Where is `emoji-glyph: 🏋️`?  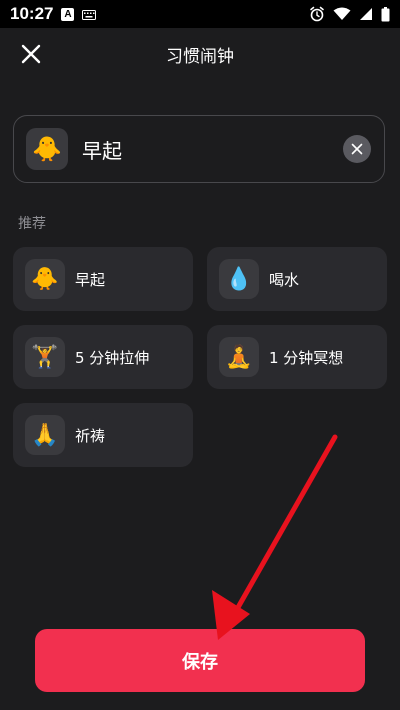
emoji-glyph: 🏋️ is located at coordinates (45, 357).